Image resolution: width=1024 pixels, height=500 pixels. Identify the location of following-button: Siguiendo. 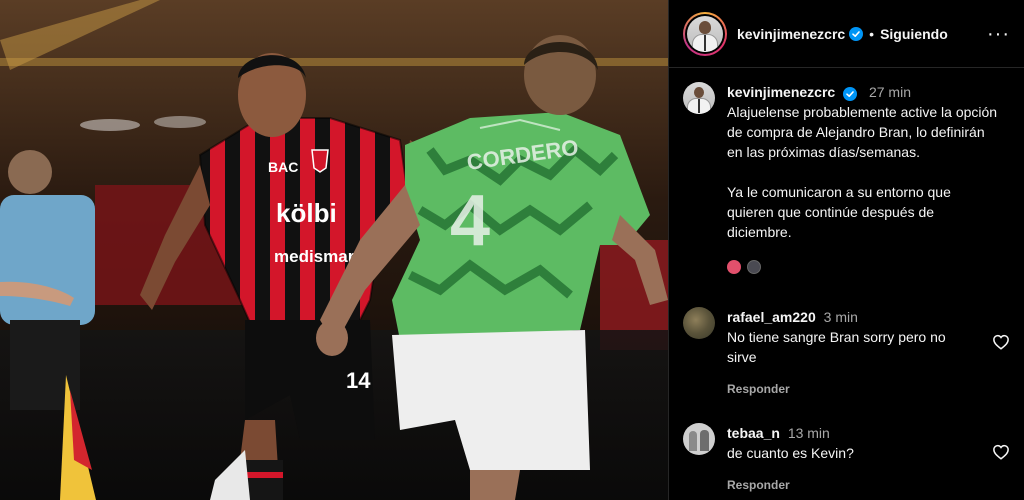
(914, 34).